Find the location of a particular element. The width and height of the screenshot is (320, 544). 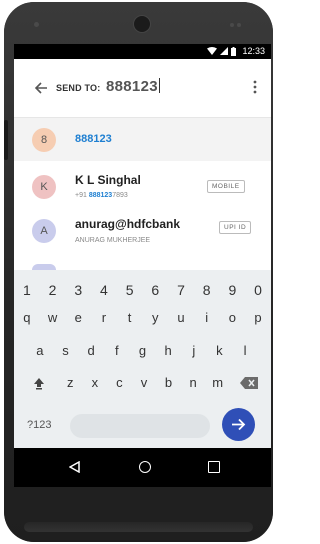

avatar: K is located at coordinates (44, 187).